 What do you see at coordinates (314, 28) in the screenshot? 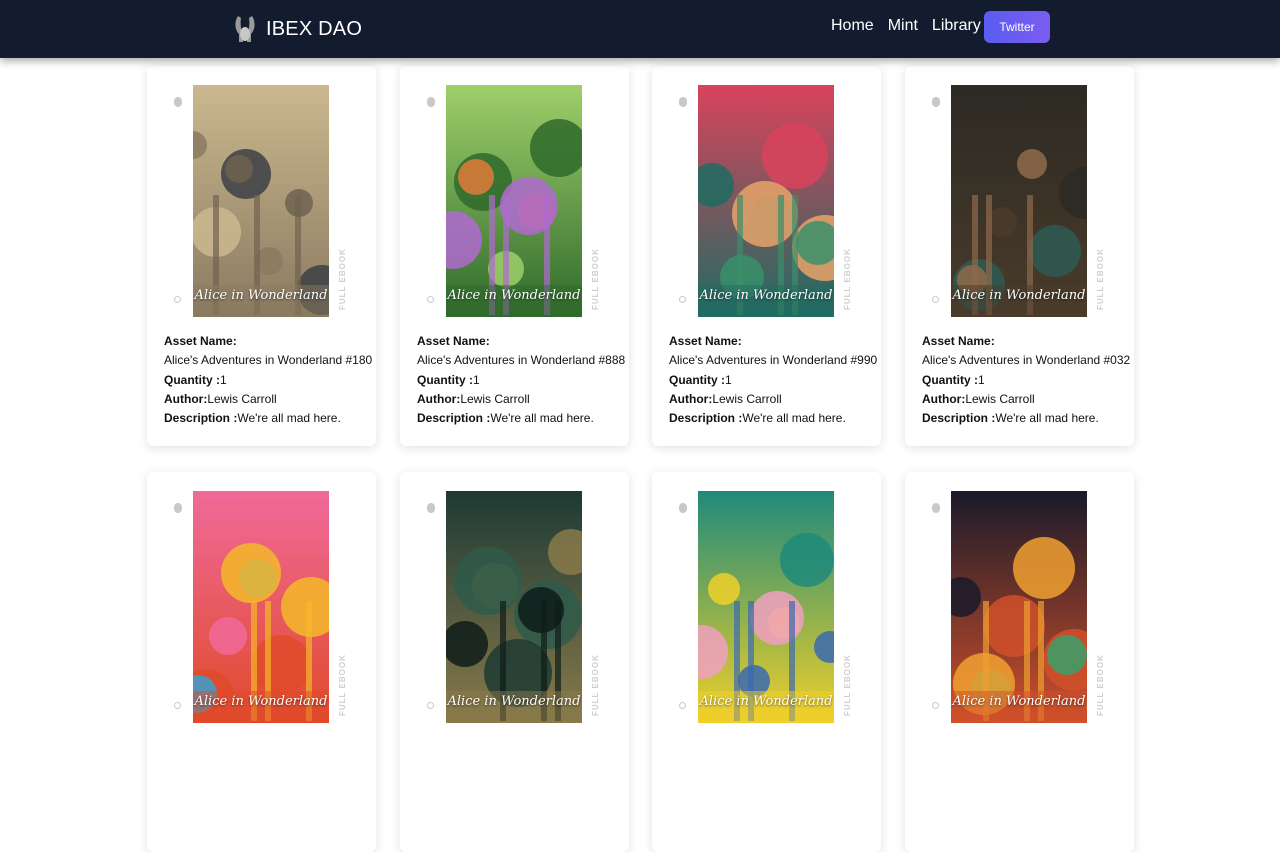
I see `brand-name: IBEX DAO` at bounding box center [314, 28].